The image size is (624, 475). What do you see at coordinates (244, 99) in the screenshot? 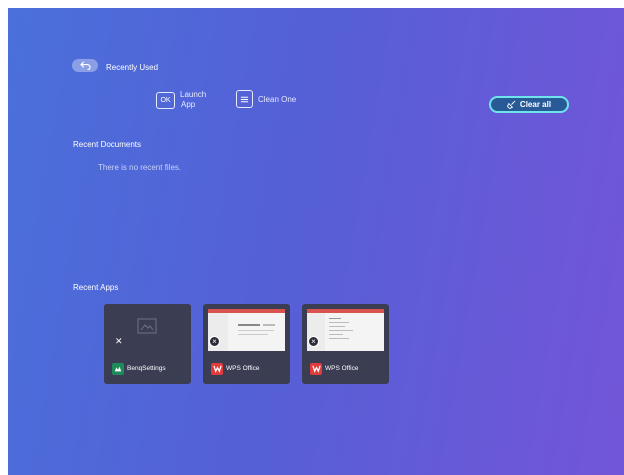
I see `menu-key-icon` at bounding box center [244, 99].